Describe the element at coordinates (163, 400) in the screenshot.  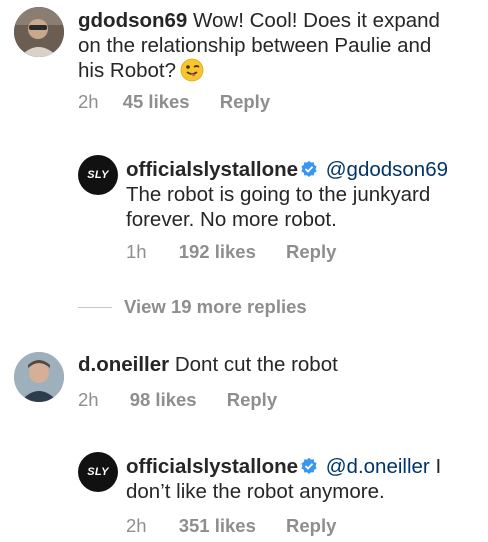
I see `likes-count: 98 likes` at that location.